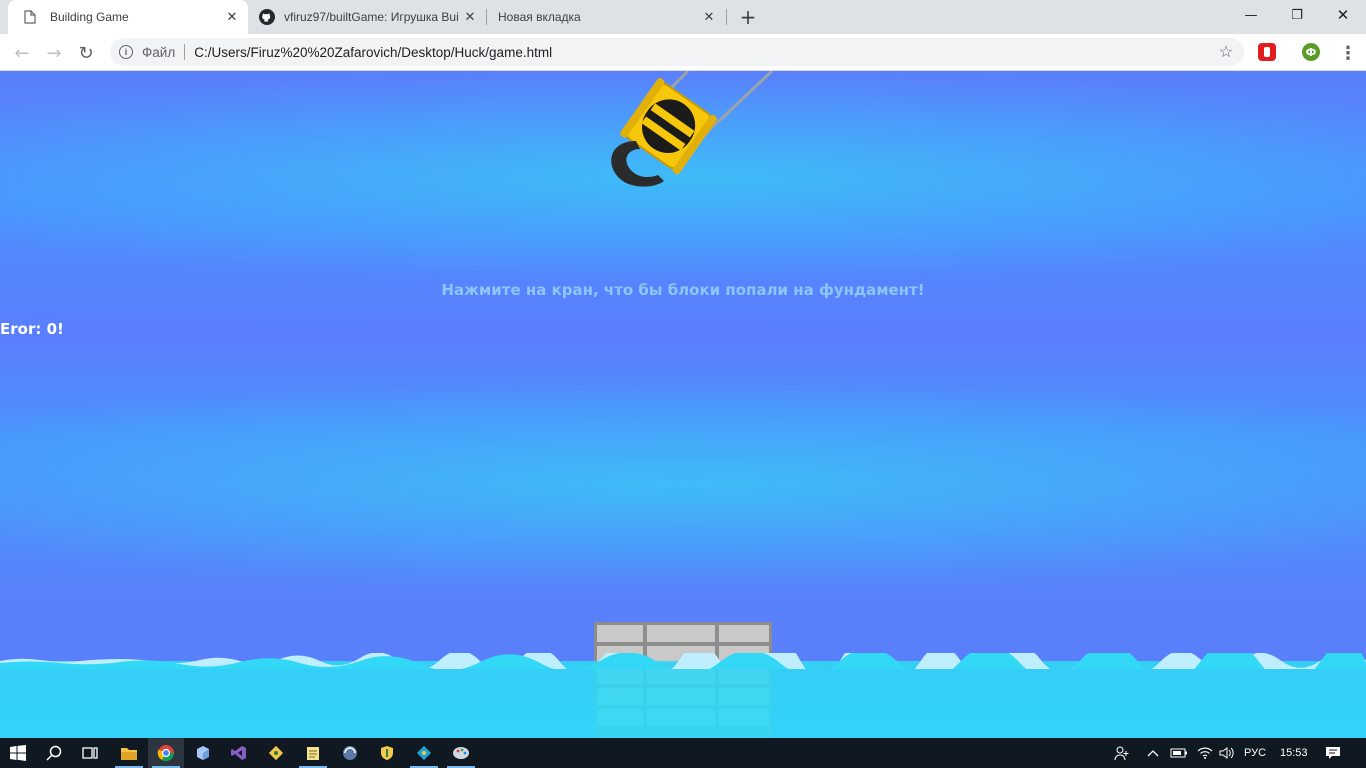  Describe the element at coordinates (1267, 52) in the screenshot. I see `adblock-extension-icon` at that location.